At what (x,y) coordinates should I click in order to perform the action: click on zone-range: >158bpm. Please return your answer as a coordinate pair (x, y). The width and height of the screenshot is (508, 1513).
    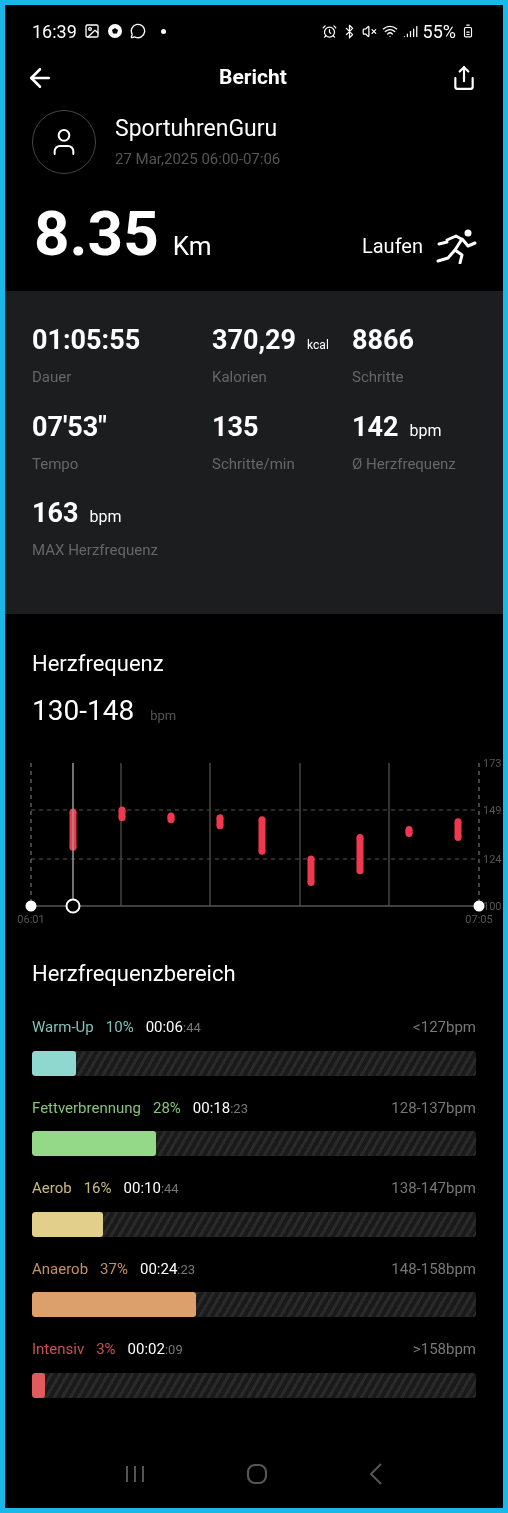
    Looking at the image, I should click on (444, 1349).